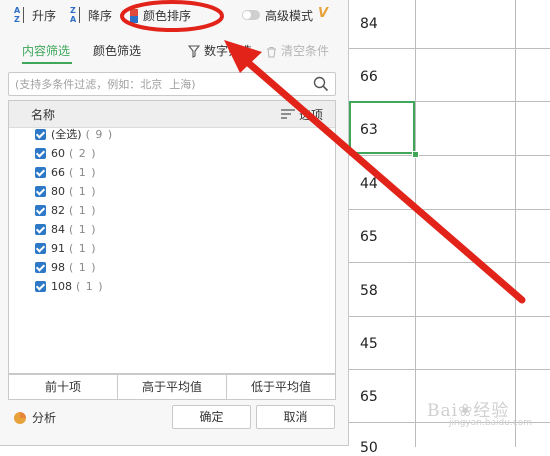 This screenshot has width=550, height=456. Describe the element at coordinates (305, 51) in the screenshot. I see `clear-conditions-label: 清空条件` at that location.